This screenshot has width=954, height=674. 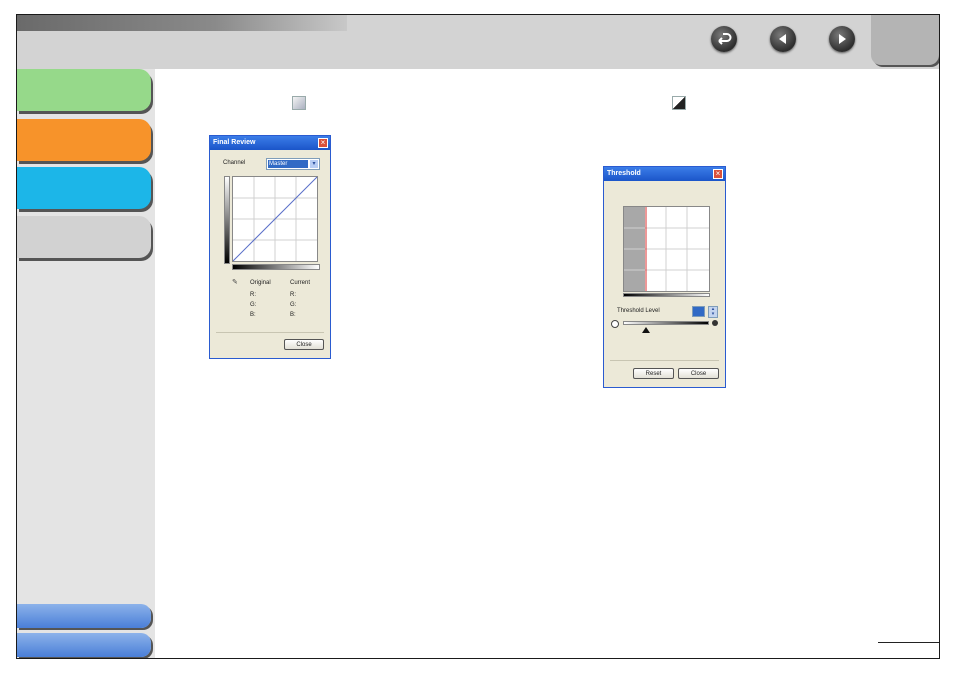 I want to click on back-return-icon, so click(x=725, y=39).